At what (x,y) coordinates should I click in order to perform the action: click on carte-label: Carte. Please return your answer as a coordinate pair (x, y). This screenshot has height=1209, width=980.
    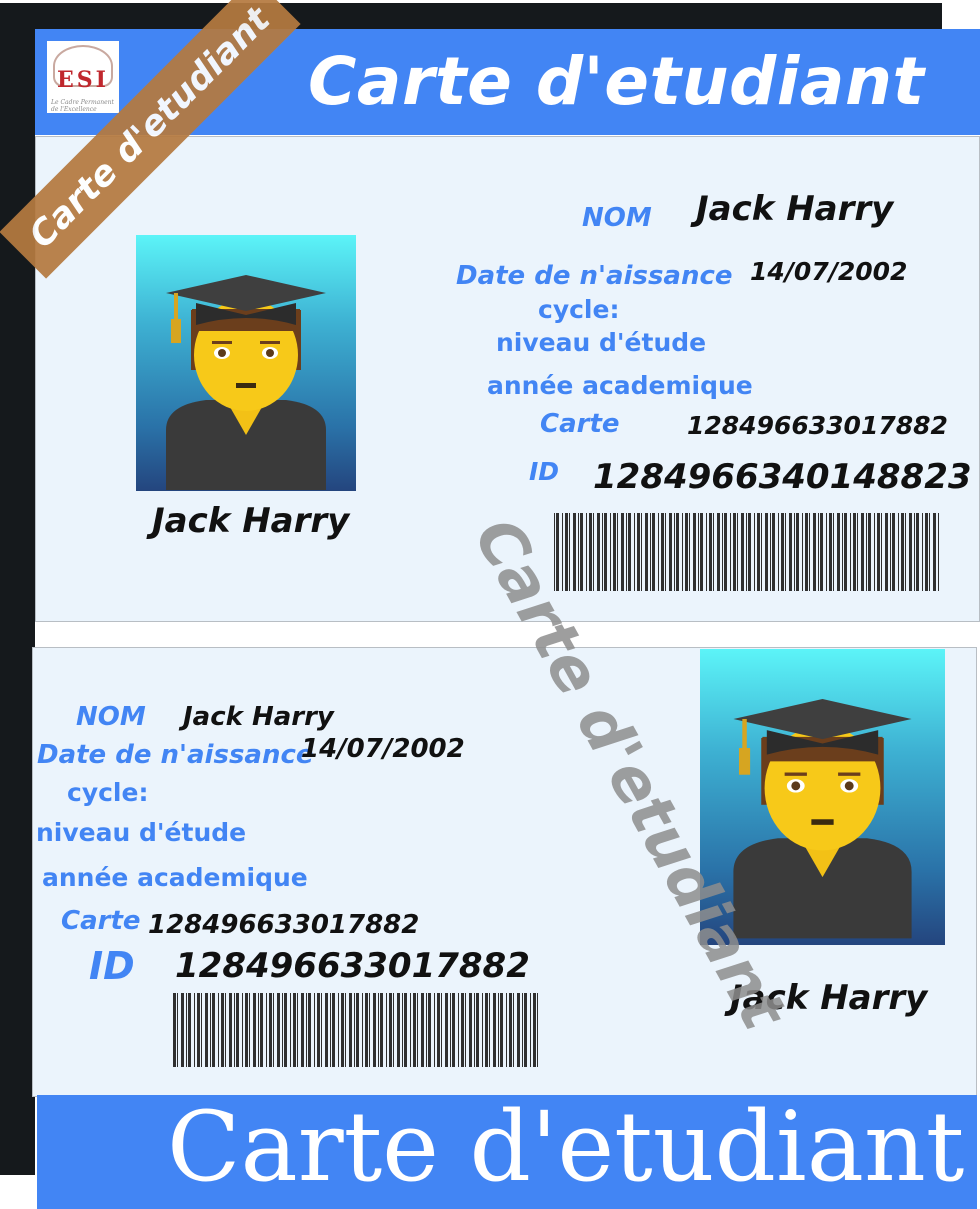
    Looking at the image, I should click on (580, 424).